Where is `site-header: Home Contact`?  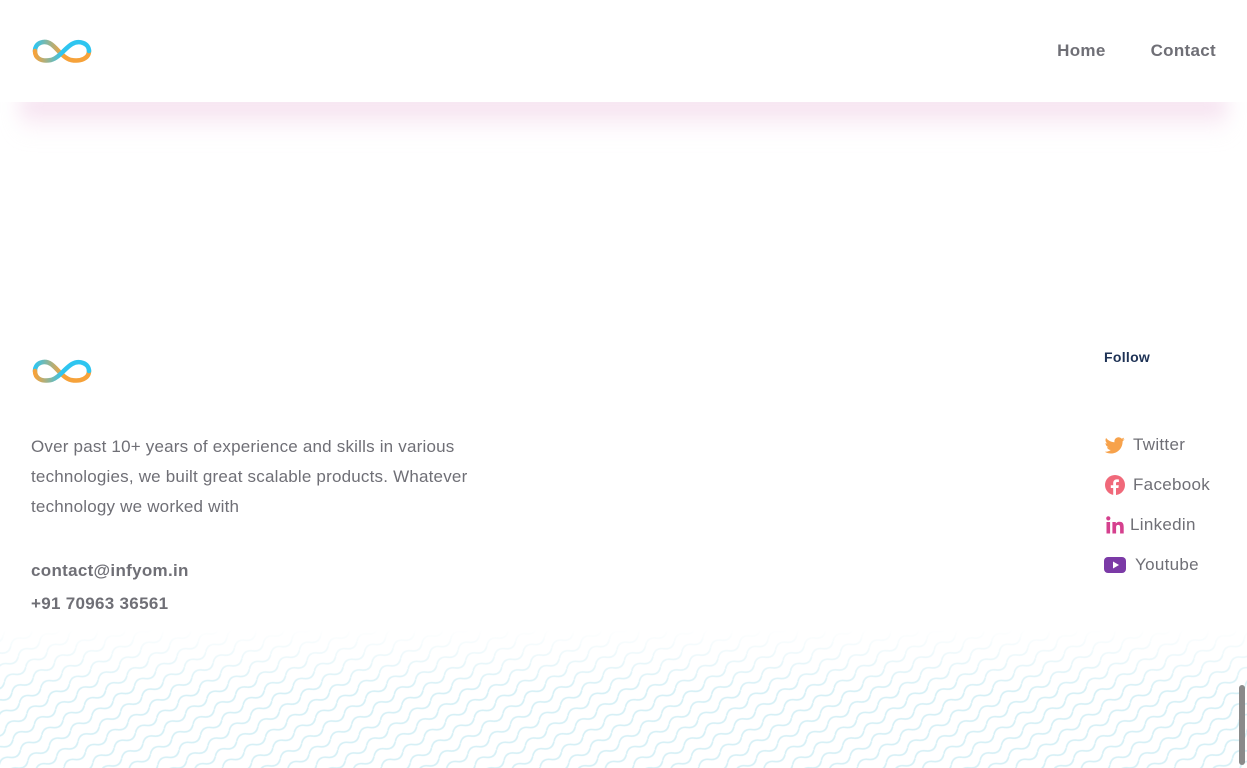 site-header: Home Contact is located at coordinates (623, 51).